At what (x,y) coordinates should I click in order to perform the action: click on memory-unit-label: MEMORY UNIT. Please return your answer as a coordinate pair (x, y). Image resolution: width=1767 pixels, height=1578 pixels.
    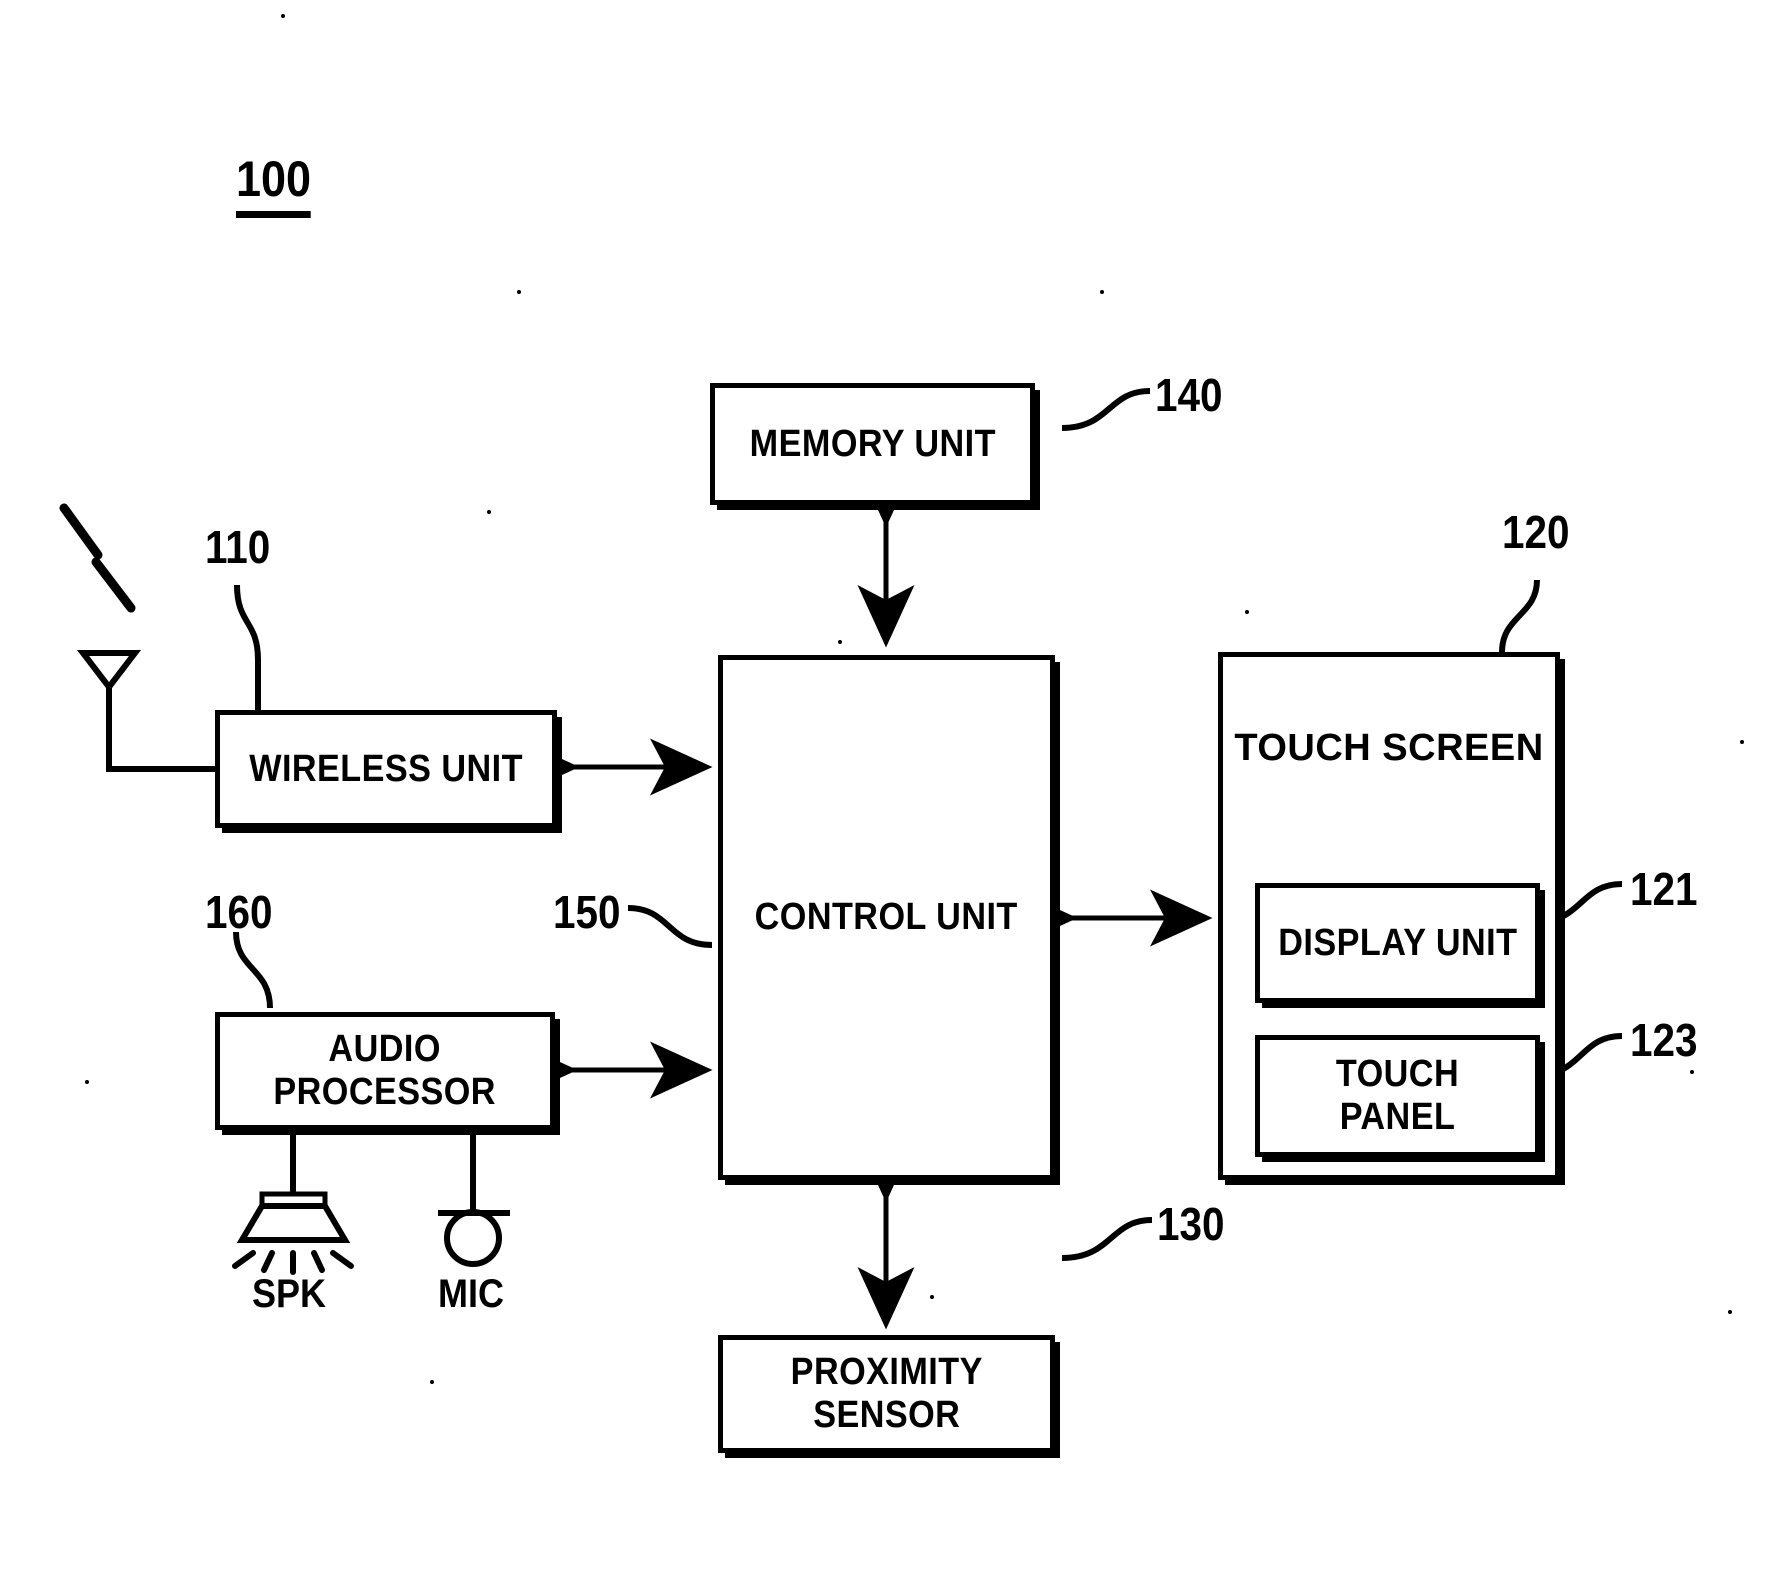
    Looking at the image, I should click on (872, 443).